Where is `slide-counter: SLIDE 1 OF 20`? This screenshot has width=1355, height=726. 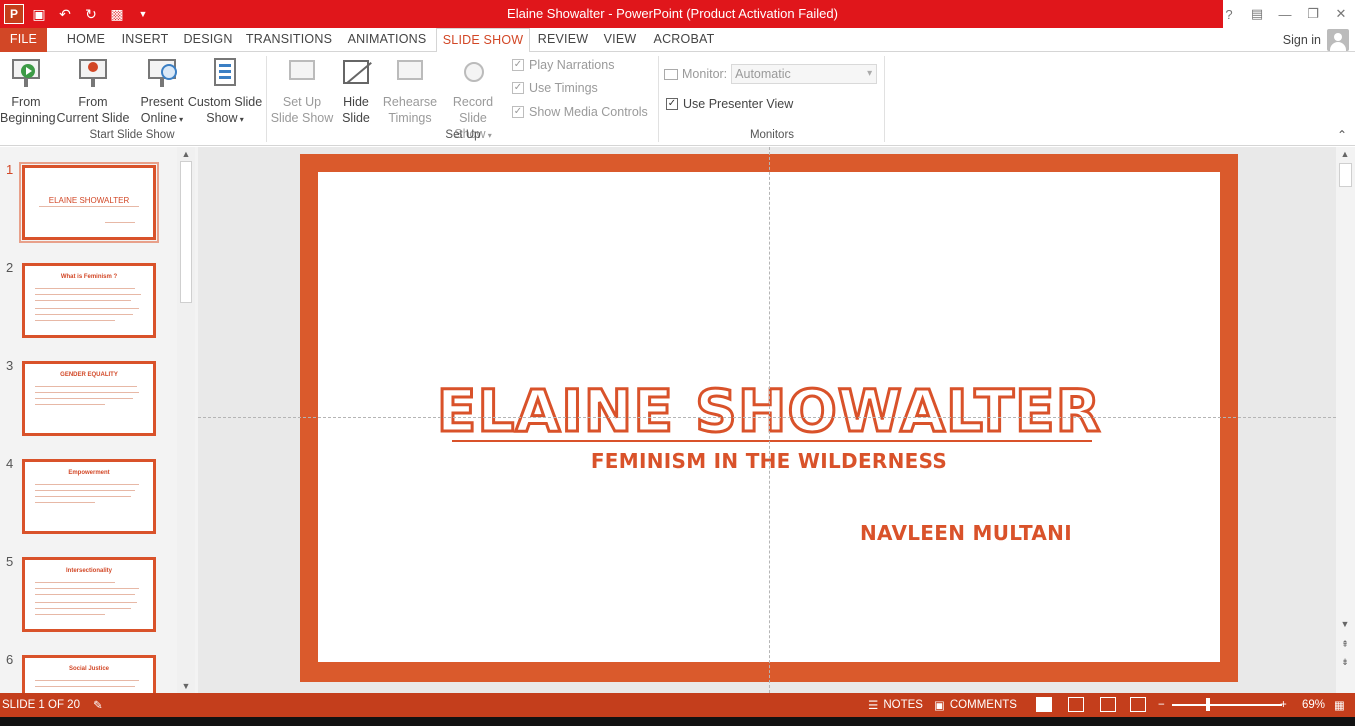
slide-counter: SLIDE 1 OF 20 is located at coordinates (41, 705).